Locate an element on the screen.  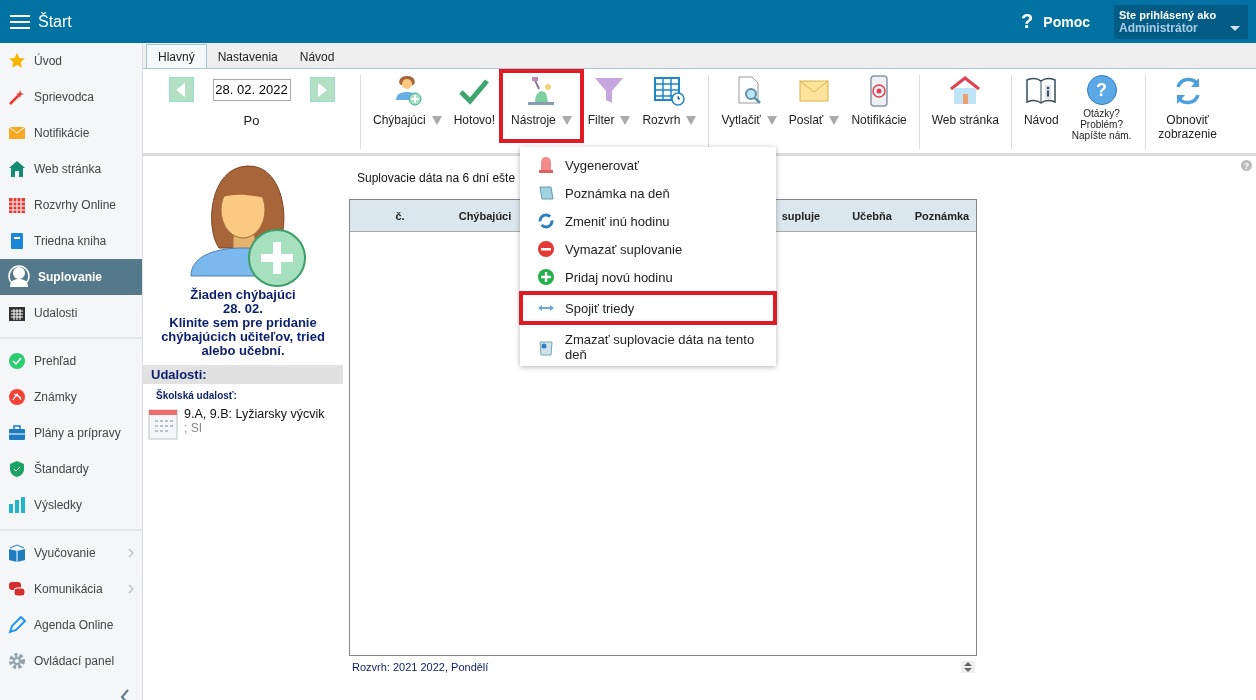
gear-icon is located at coordinates (17, 661).